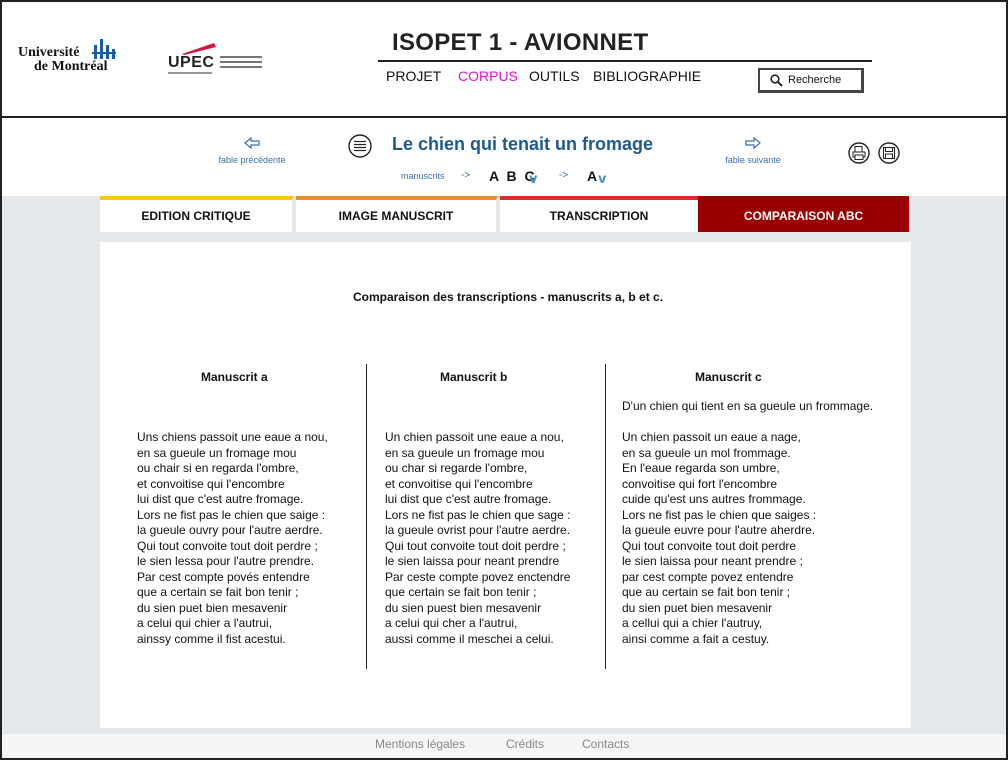 The image size is (1008, 760). Describe the element at coordinates (104, 49) in the screenshot. I see `udem-crest-icon` at that location.